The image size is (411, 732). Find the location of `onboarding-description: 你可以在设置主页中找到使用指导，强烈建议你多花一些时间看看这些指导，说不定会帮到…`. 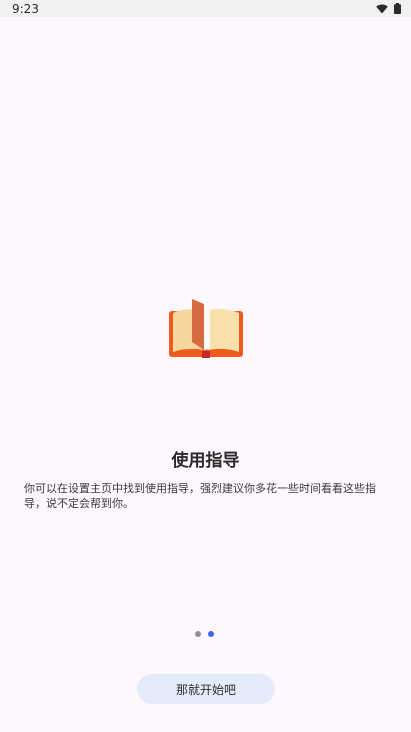

onboarding-description: 你可以在设置主页中找到使用指导，强烈建议你多花一些时间看看这些指导，说不定会帮到… is located at coordinates (200, 496).